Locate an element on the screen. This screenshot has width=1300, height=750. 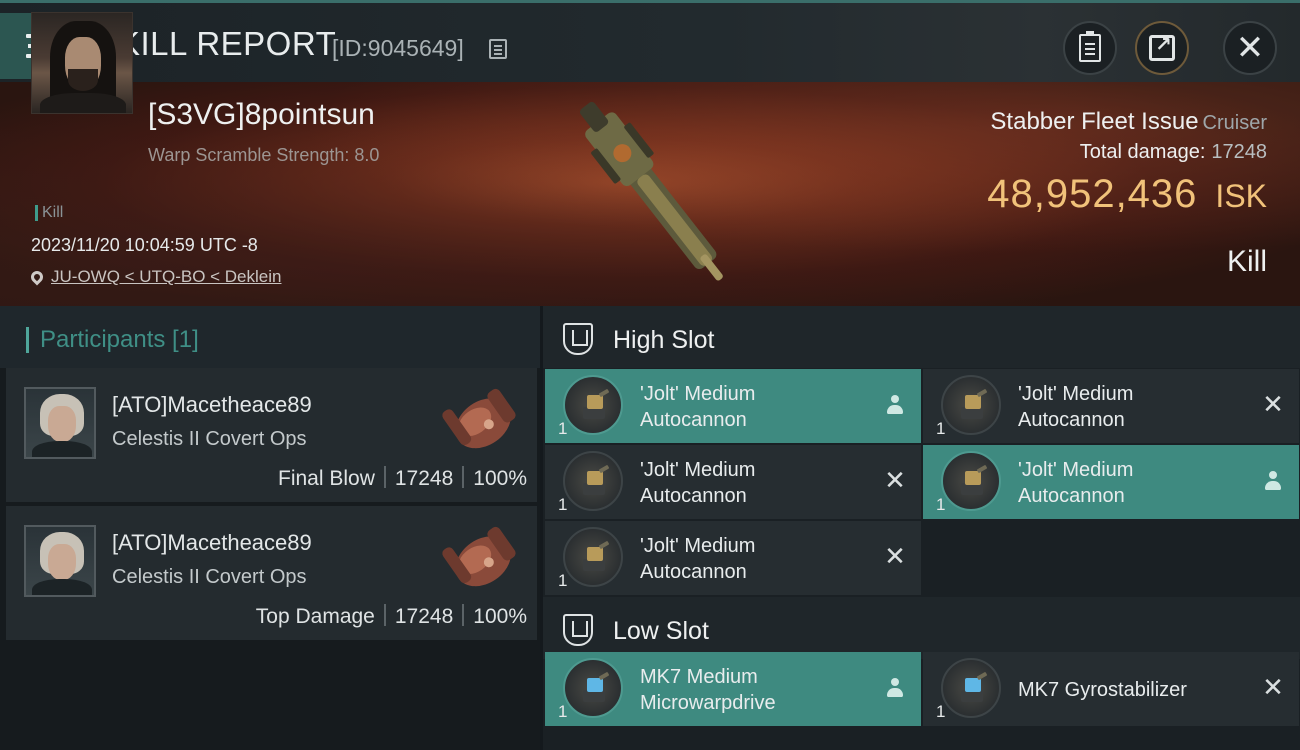
participant-role: Final Blow is located at coordinates (326, 478).